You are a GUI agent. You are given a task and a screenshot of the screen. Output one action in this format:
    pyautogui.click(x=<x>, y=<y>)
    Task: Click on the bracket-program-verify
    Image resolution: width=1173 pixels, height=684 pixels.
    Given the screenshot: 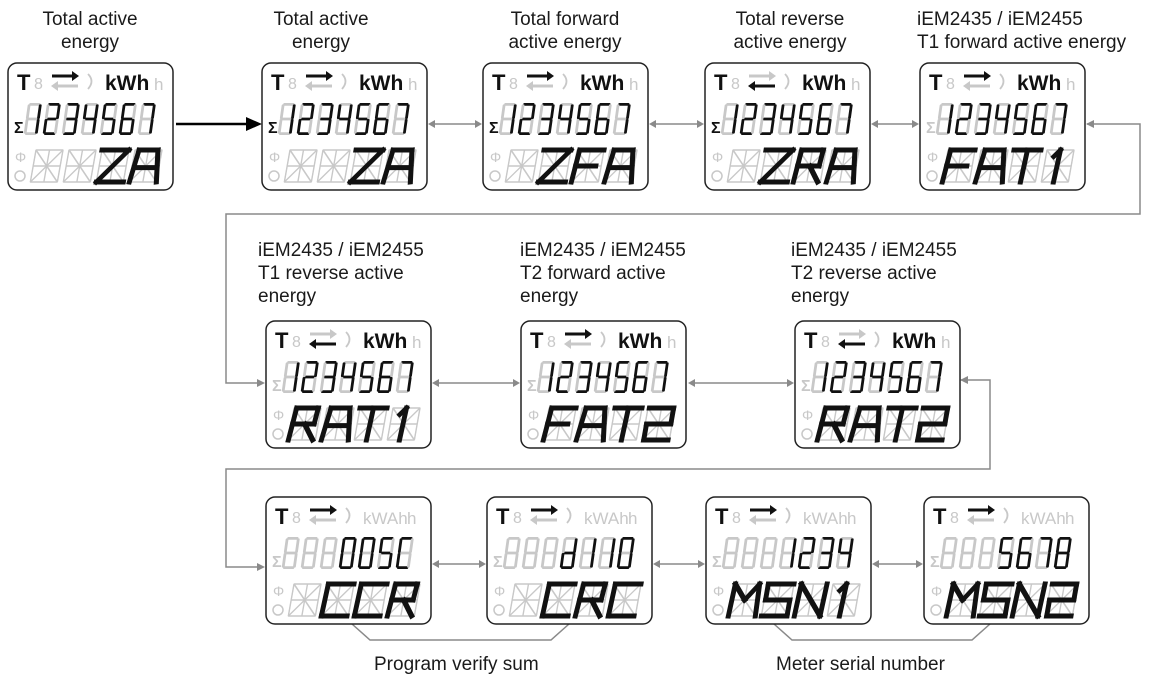 What is the action you would take?
    pyautogui.click(x=460, y=632)
    